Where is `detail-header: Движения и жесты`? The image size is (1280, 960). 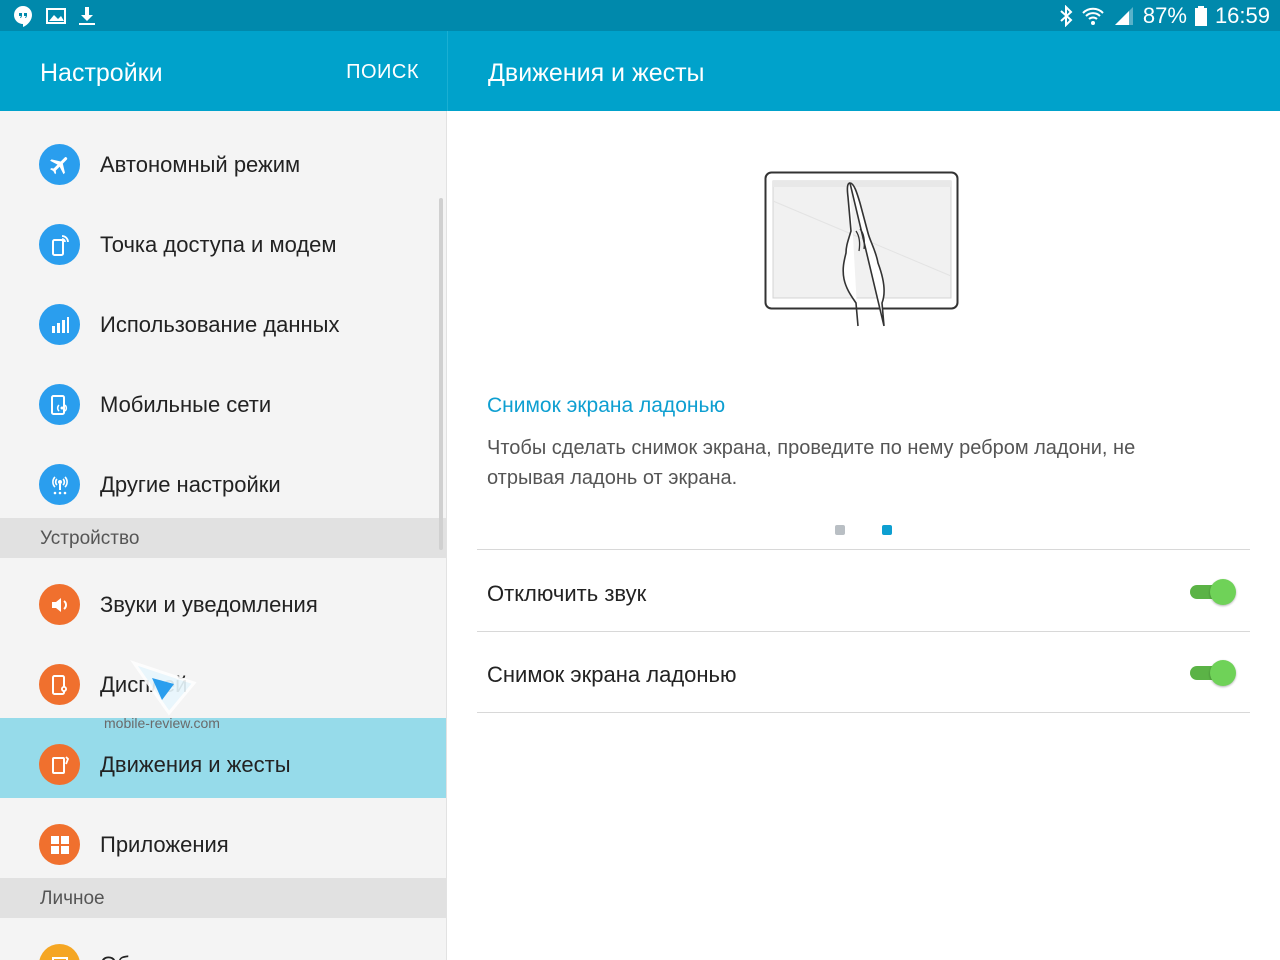
detail-header: Движения и жесты is located at coordinates (863, 71).